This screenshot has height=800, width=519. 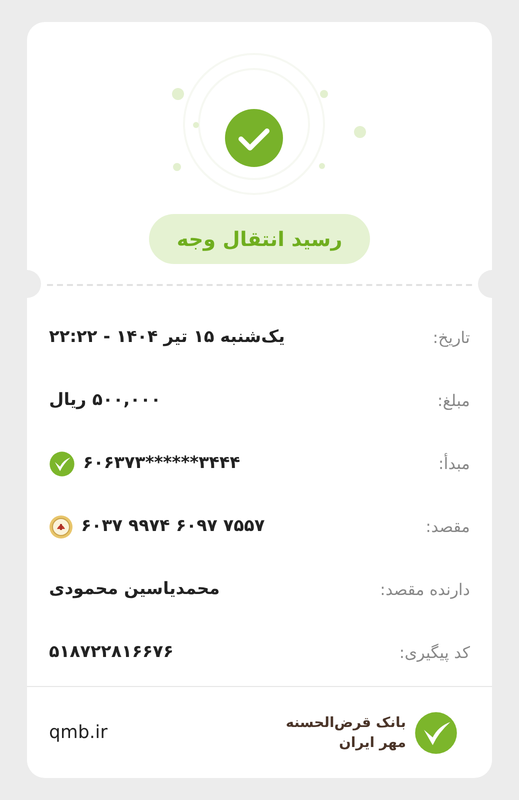 I want to click on bank-name: بانک قرض‌الحسنه مهر ایران, so click(x=346, y=733).